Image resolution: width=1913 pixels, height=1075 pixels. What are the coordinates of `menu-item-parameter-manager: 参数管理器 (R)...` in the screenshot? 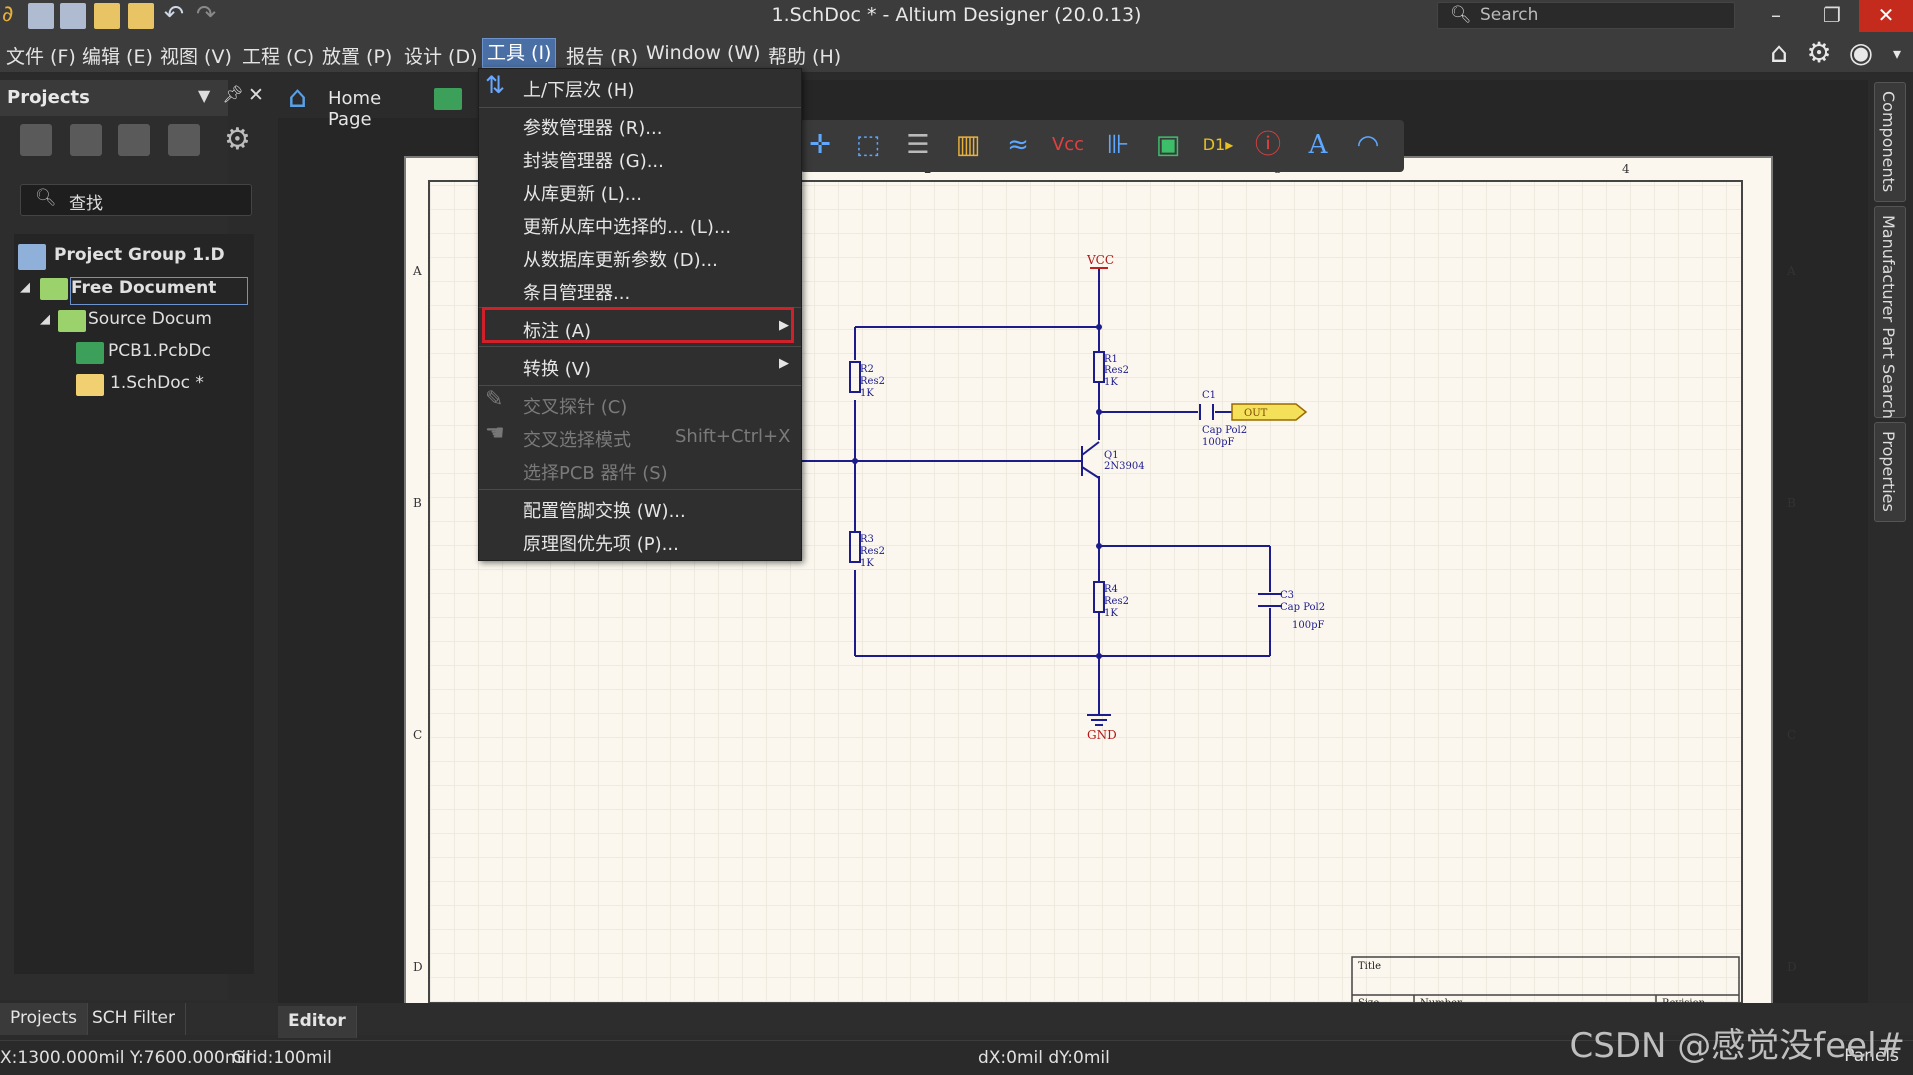 It's located at (640, 125).